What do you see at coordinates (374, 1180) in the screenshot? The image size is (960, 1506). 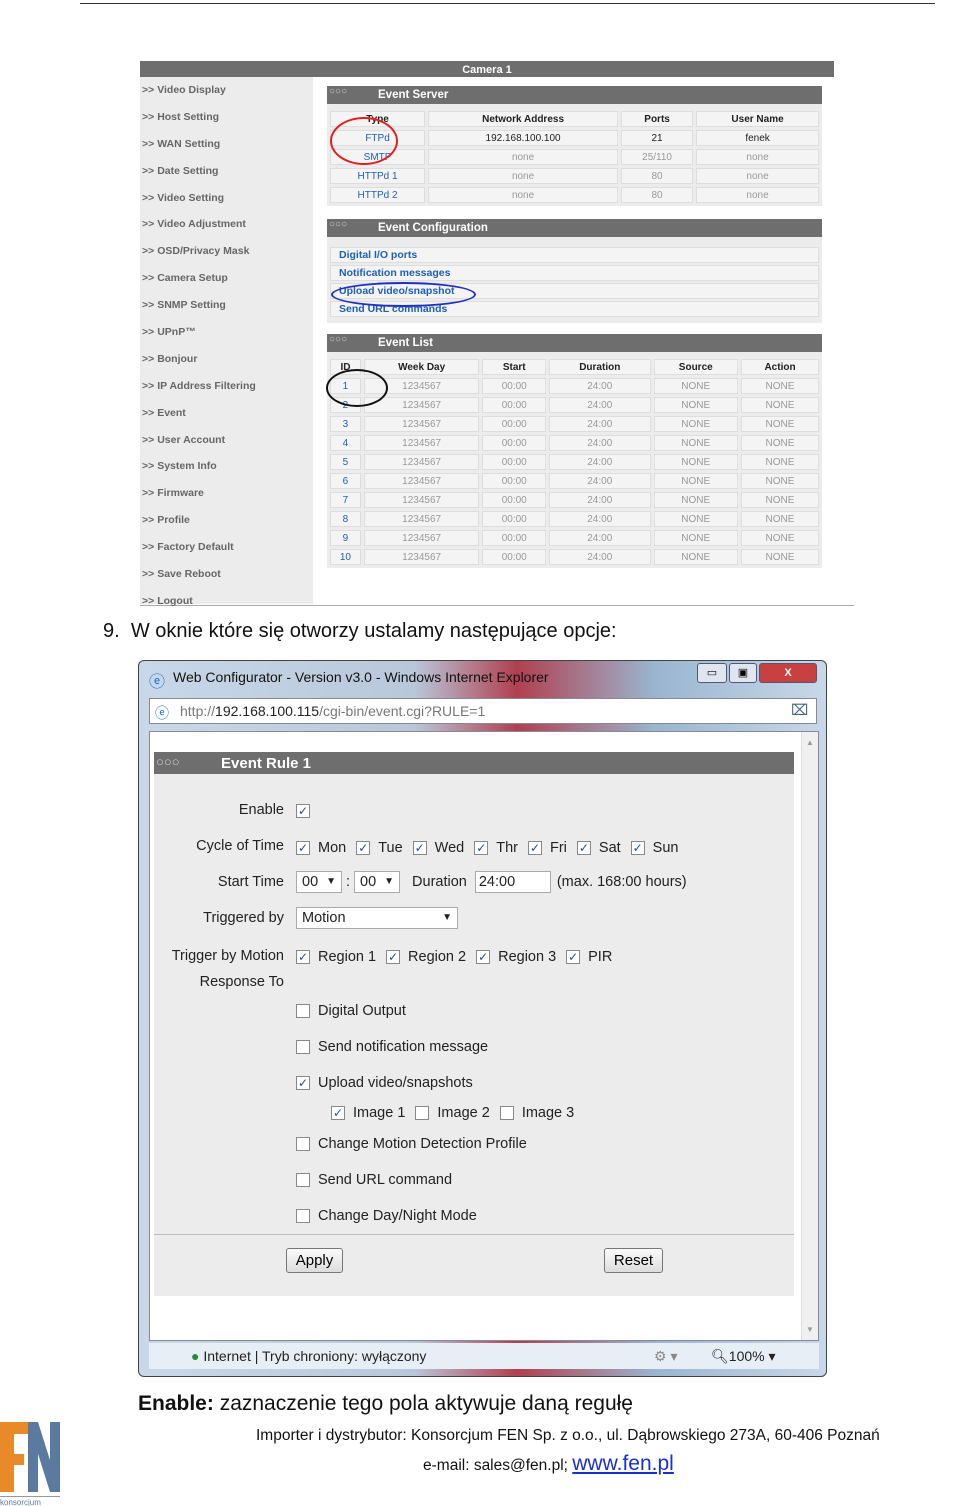 I see `option: Send URL command` at bounding box center [374, 1180].